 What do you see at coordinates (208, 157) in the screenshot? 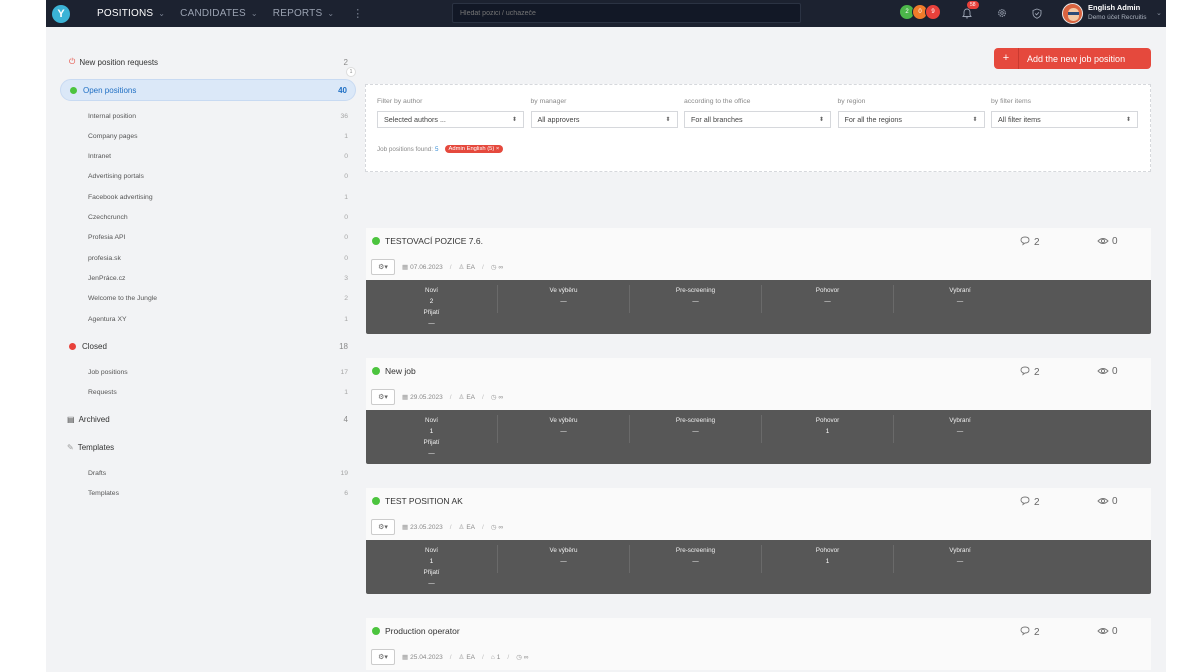
I see `sidebar-subitem: Intranet 0` at bounding box center [208, 157].